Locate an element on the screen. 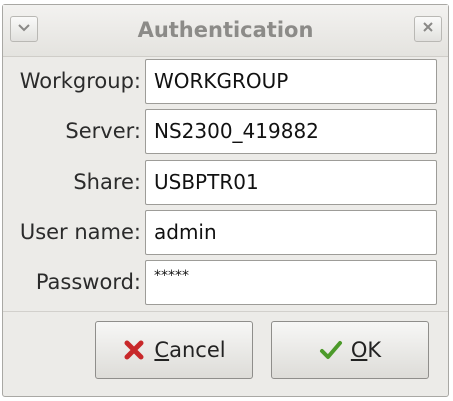 The image size is (453, 401). cancel-x-icon is located at coordinates (134, 350).